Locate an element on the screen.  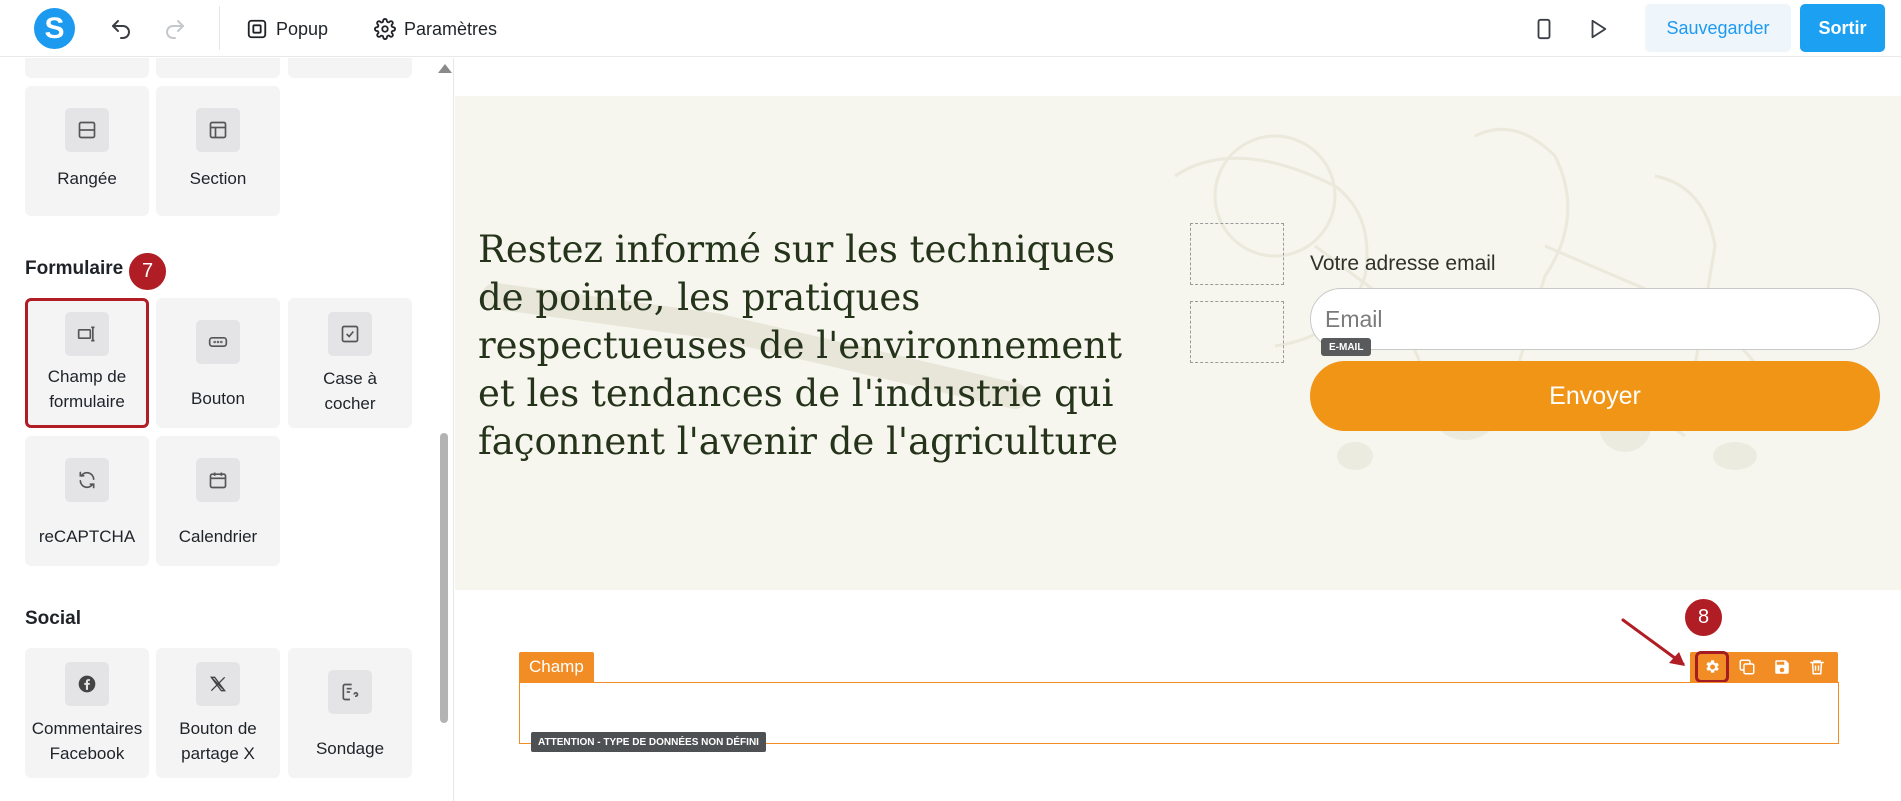
element-tile-survey: Sondage is located at coordinates (350, 713).